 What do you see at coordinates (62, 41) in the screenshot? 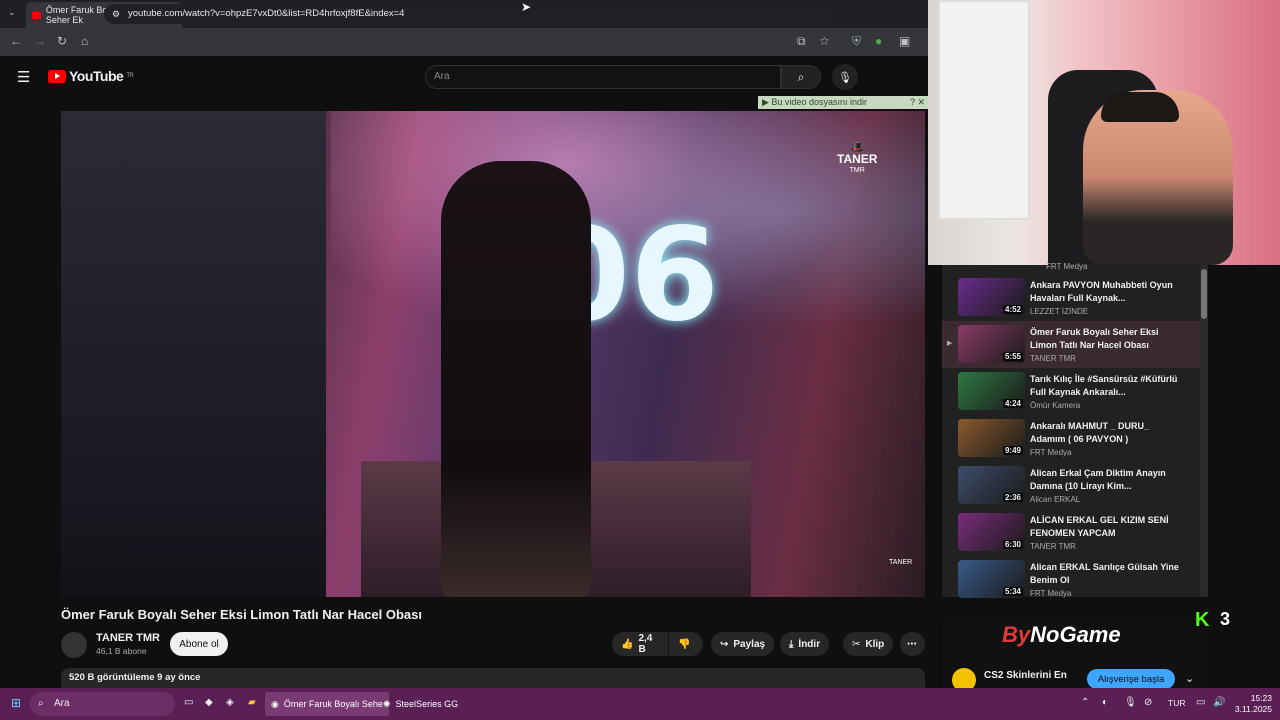
I see `reload-icon: ↻` at bounding box center [62, 41].